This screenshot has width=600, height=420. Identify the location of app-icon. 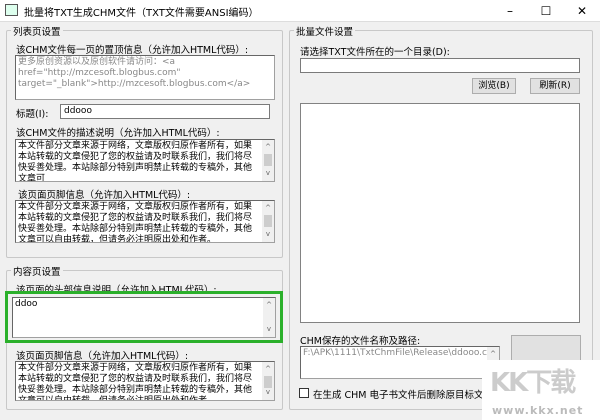
(11, 10).